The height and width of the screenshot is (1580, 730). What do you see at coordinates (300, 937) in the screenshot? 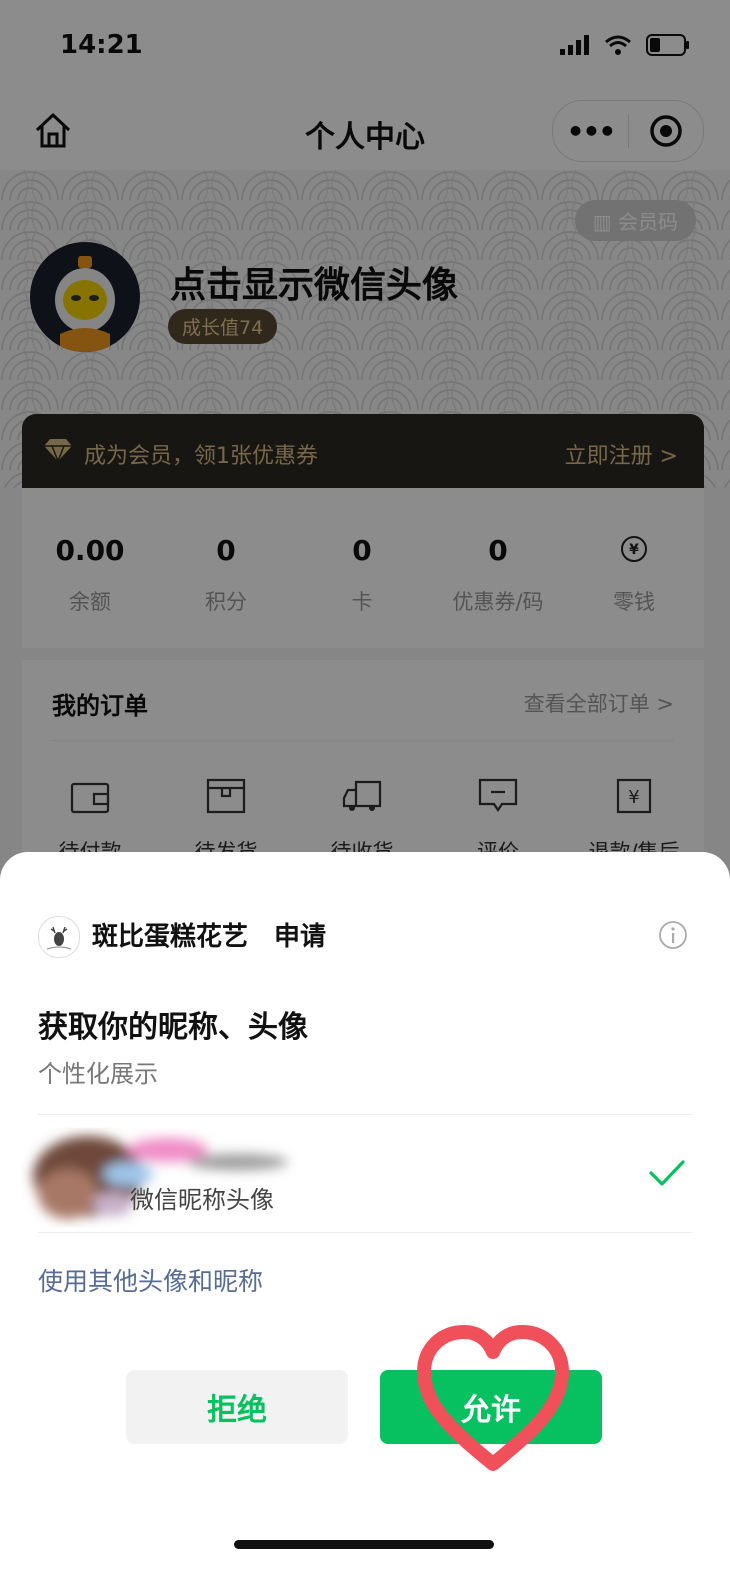
I see `request-label: 申请` at bounding box center [300, 937].